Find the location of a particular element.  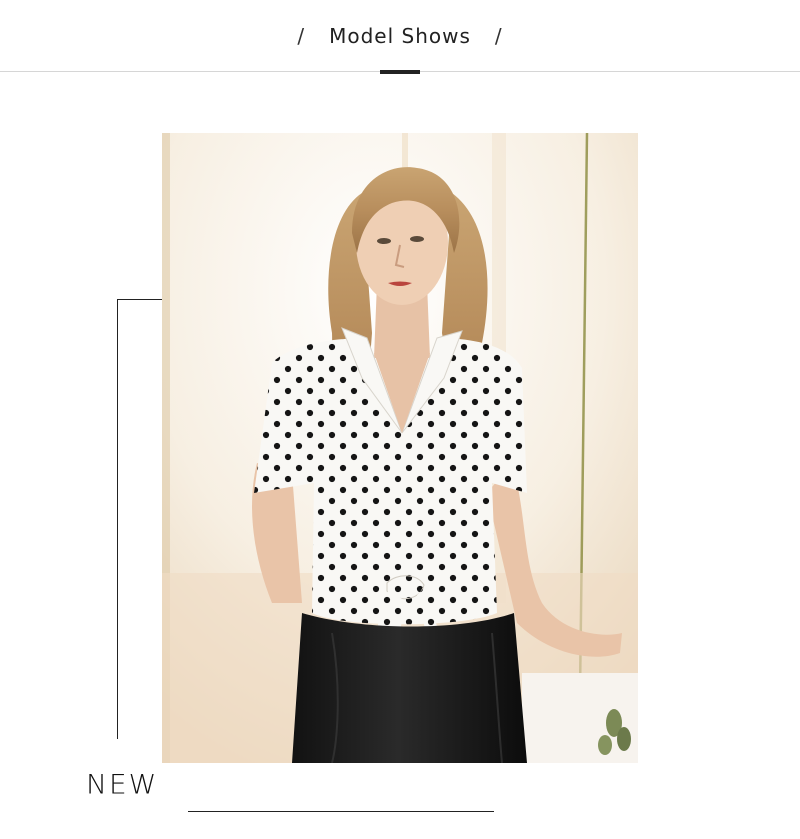

section-header: / Model Shows / is located at coordinates (400, 37).